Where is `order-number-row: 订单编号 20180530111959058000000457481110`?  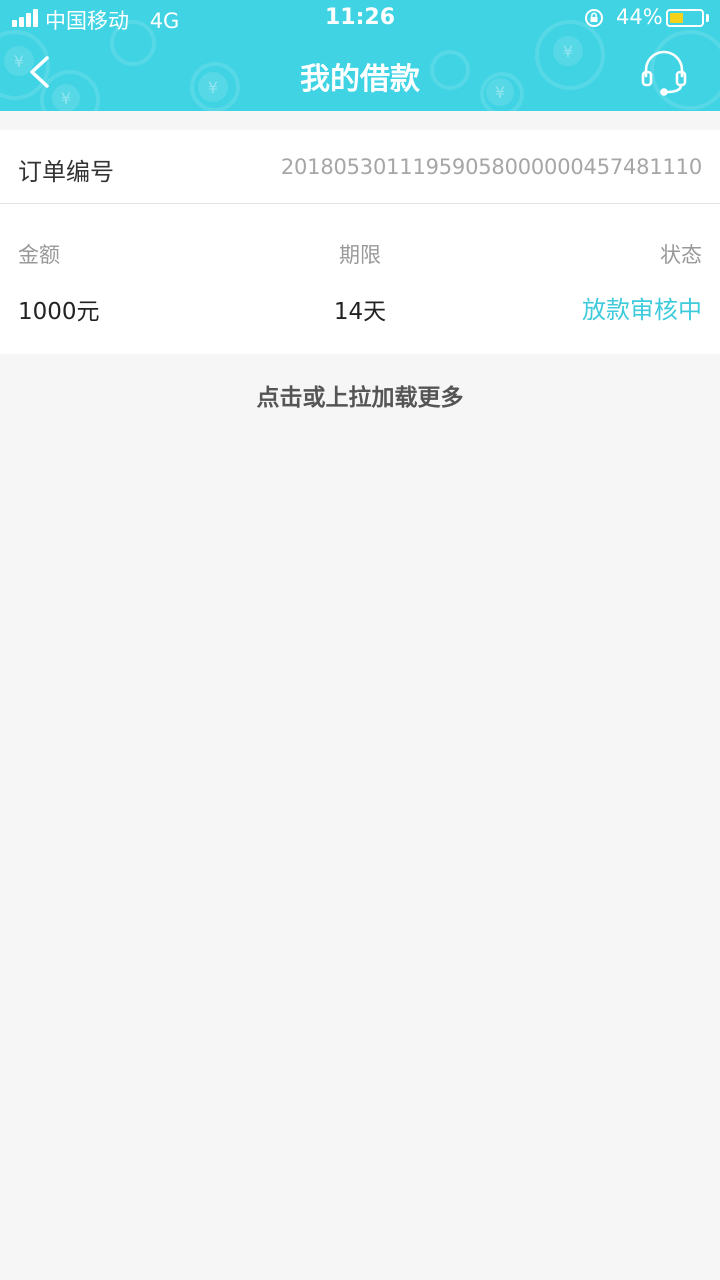 order-number-row: 订单编号 20180530111959058000000457481110 is located at coordinates (360, 167).